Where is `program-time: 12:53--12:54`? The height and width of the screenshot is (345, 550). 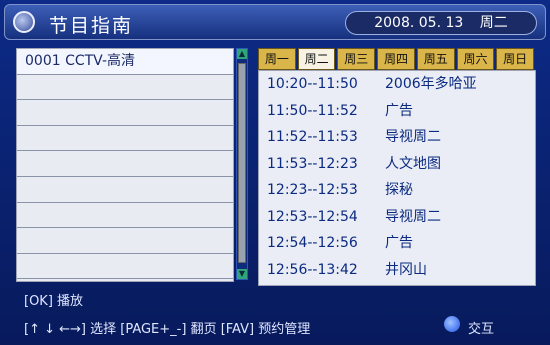 program-time: 12:53--12:54 is located at coordinates (312, 216).